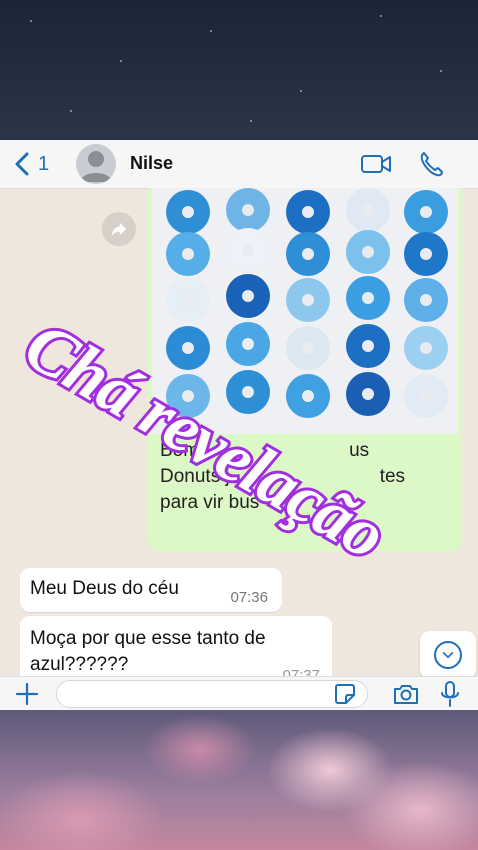 The height and width of the screenshot is (850, 478). I want to click on chevron-down-icon, so click(448, 655).